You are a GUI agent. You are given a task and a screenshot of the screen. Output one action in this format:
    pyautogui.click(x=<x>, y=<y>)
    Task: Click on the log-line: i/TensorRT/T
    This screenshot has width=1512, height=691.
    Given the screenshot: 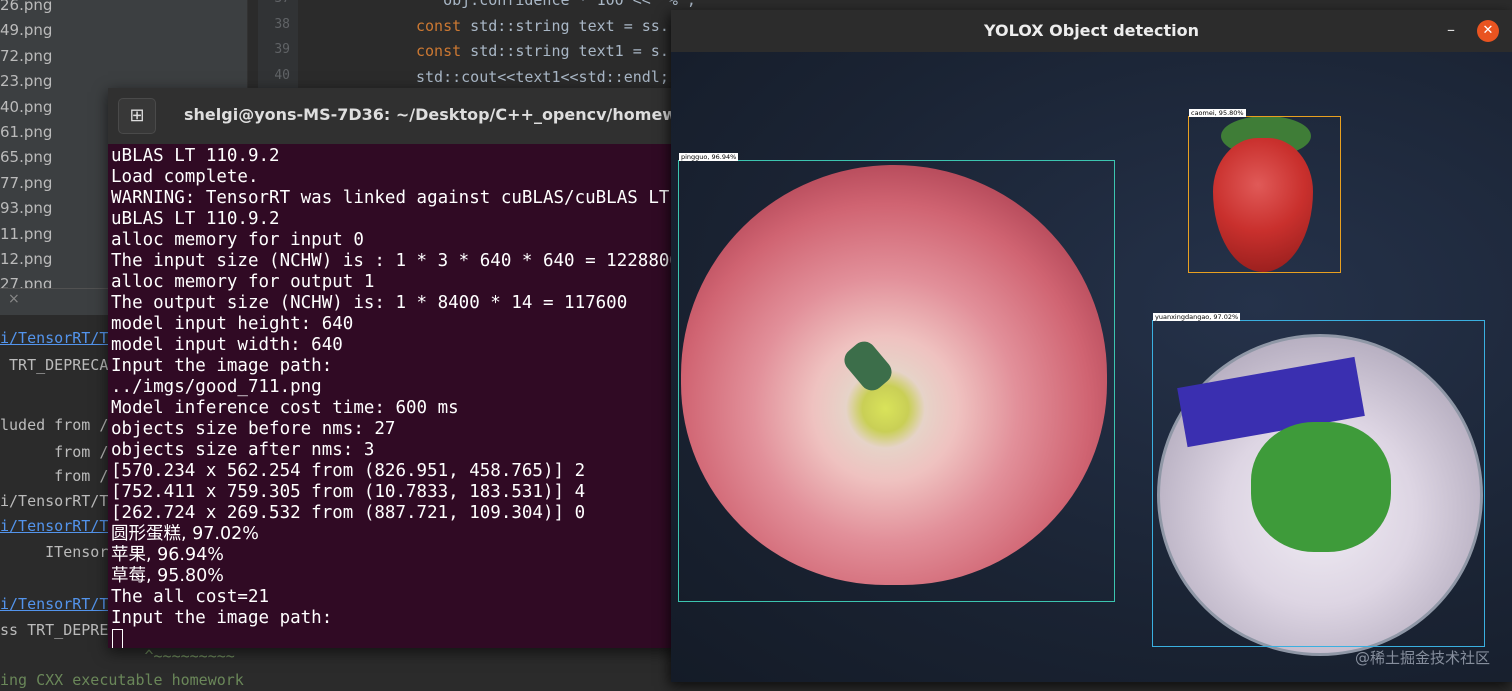 What is the action you would take?
    pyautogui.click(x=54, y=501)
    